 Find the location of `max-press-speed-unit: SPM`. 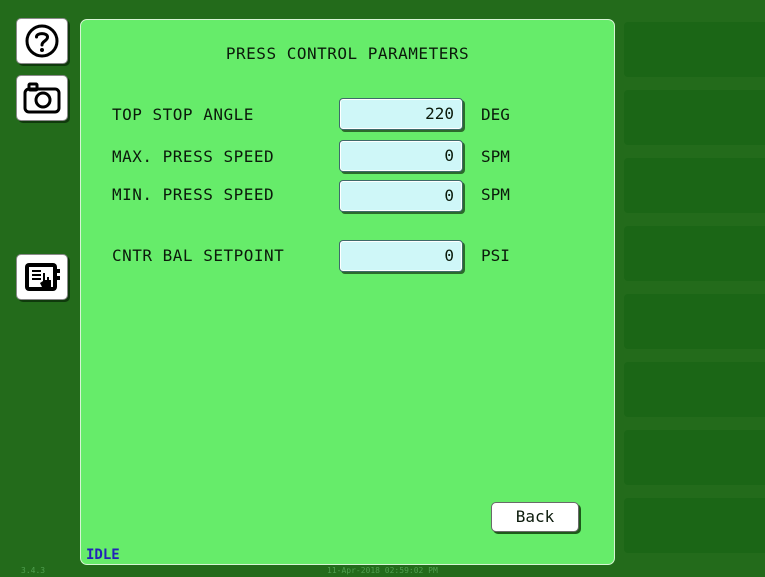

max-press-speed-unit: SPM is located at coordinates (495, 156).